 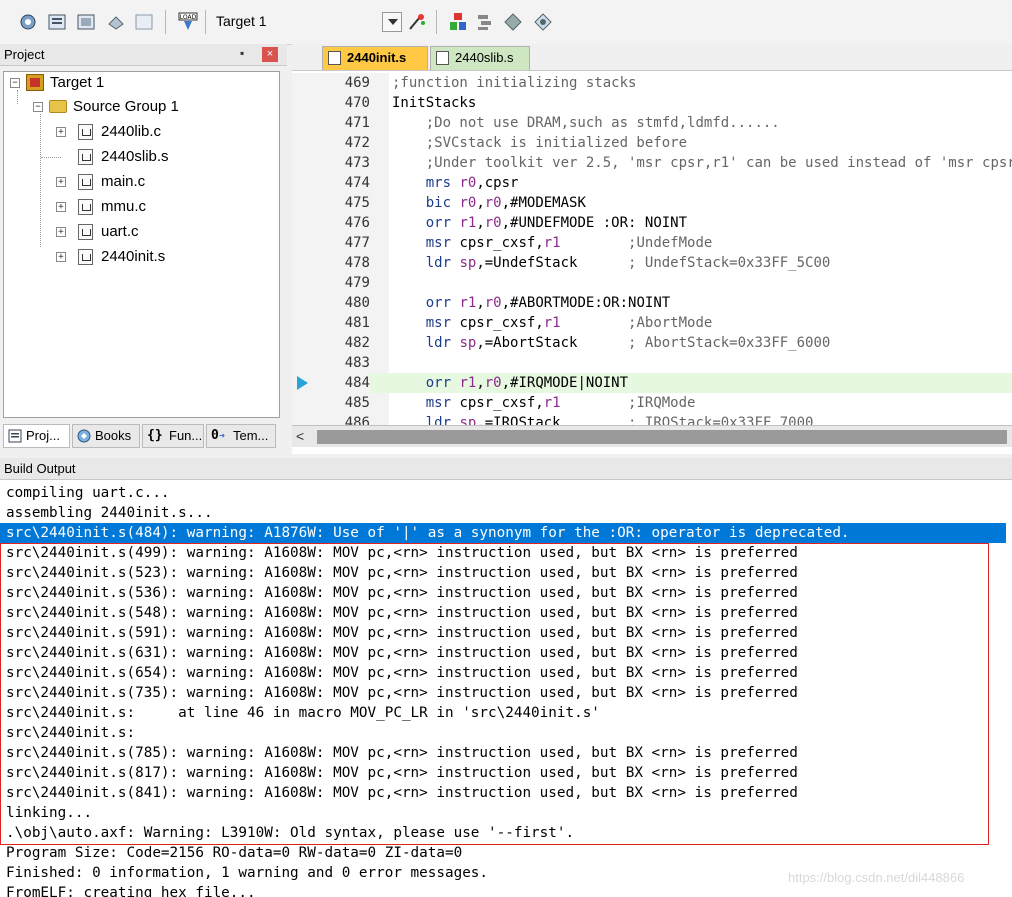 What do you see at coordinates (15, 436) in the screenshot?
I see `project-icon` at bounding box center [15, 436].